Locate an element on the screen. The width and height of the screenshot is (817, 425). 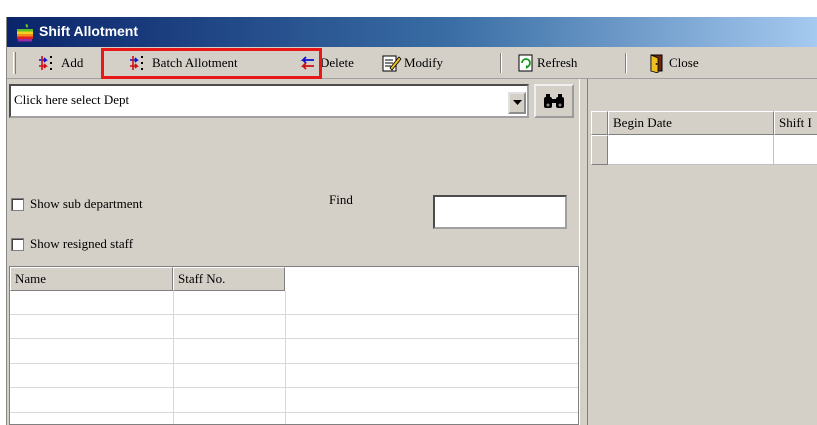
title-bar: Shift Allotment is located at coordinates (412, 32).